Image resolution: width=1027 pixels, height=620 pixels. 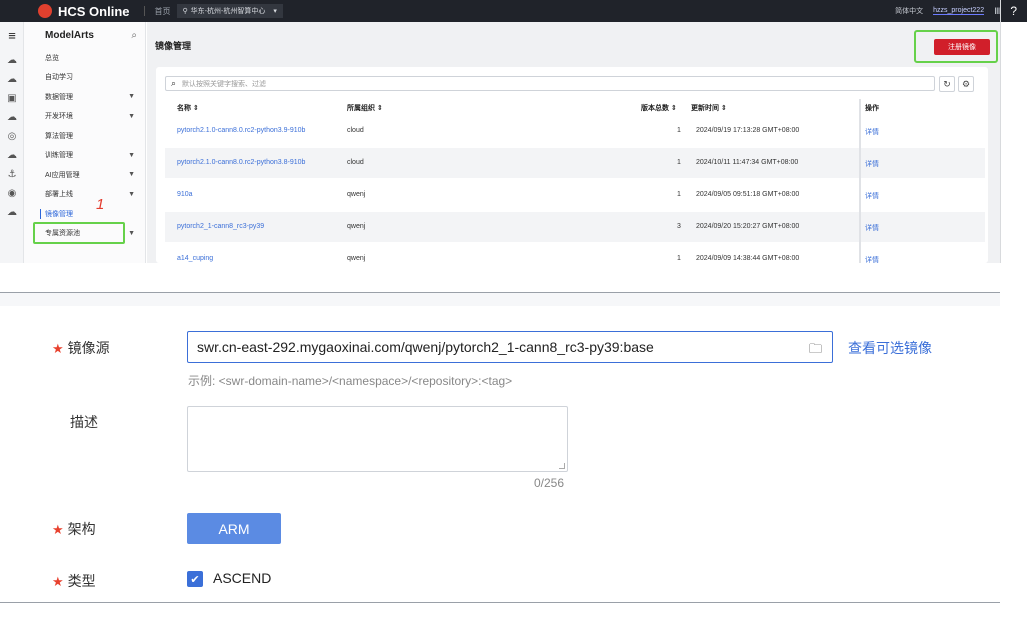 What do you see at coordinates (84, 58) in the screenshot?
I see `sidebar-item-overview: 总览` at bounding box center [84, 58].